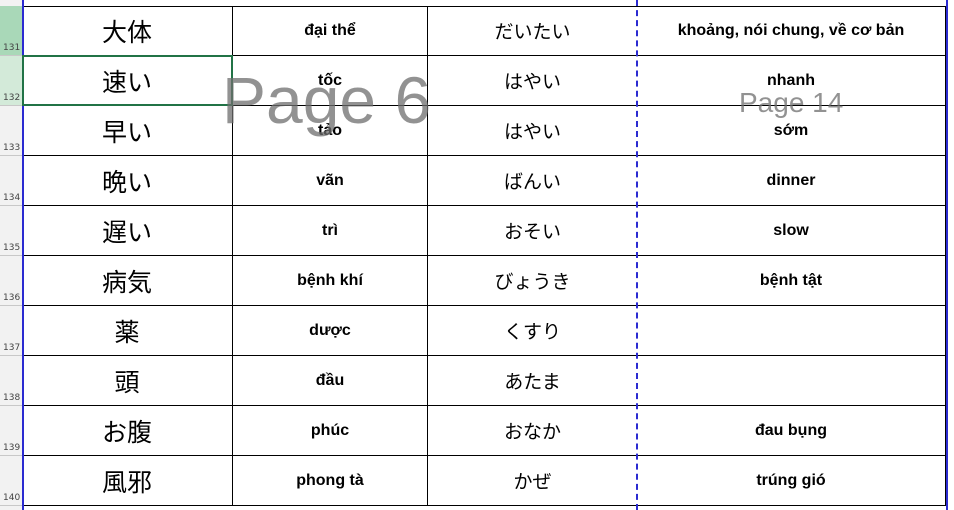 The image size is (954, 510). I want to click on row-number-label: 132, so click(12, 98).